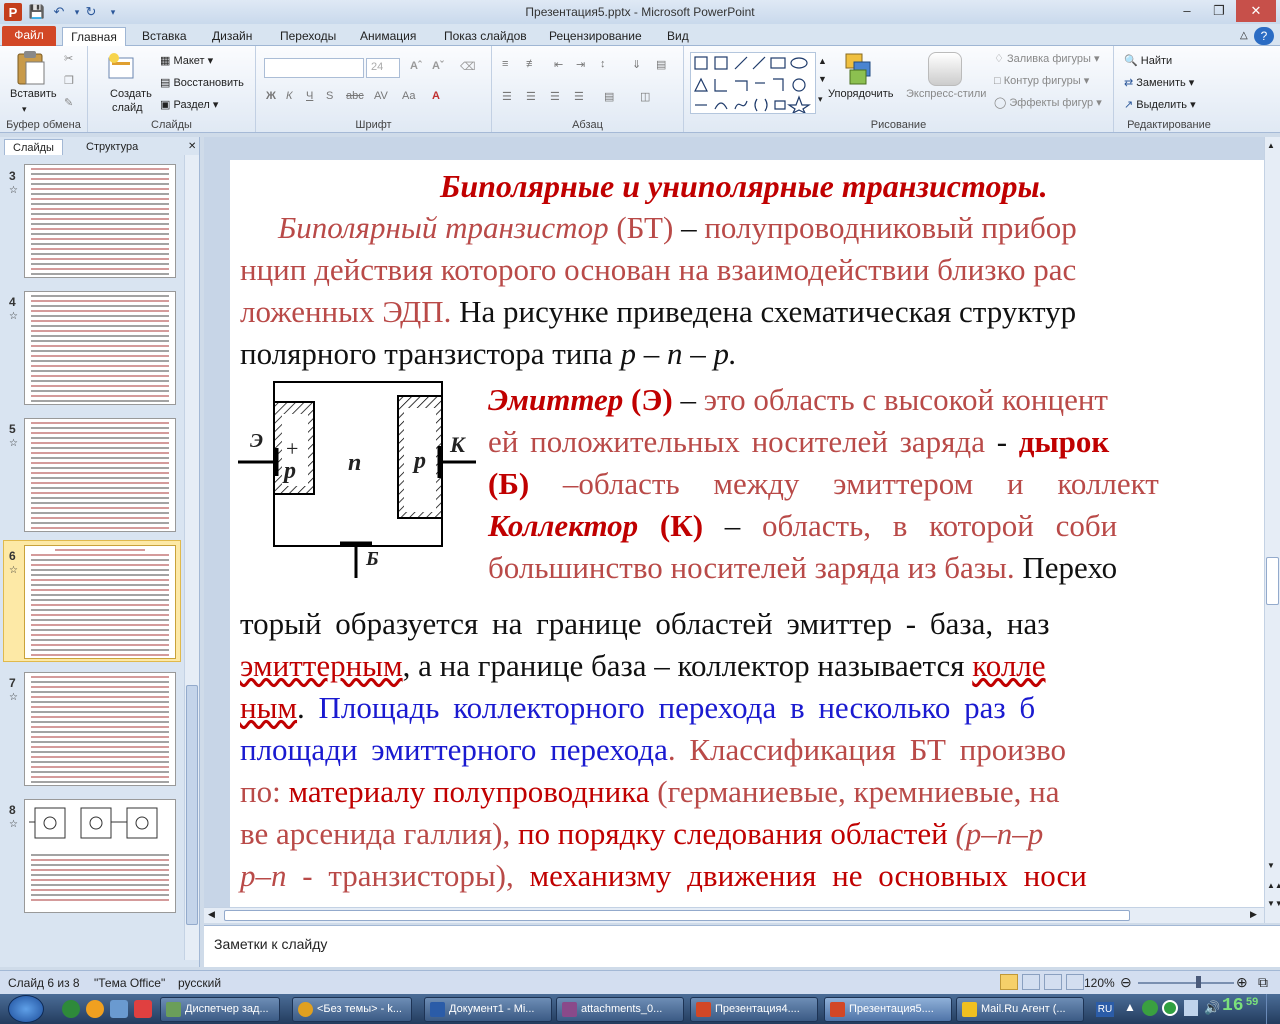 This screenshot has width=1280, height=1024. What do you see at coordinates (1272, 530) in the screenshot?
I see `slide-vertical-scrollbar: ▲ ▼ ▲▲ ▼▼` at bounding box center [1272, 530].